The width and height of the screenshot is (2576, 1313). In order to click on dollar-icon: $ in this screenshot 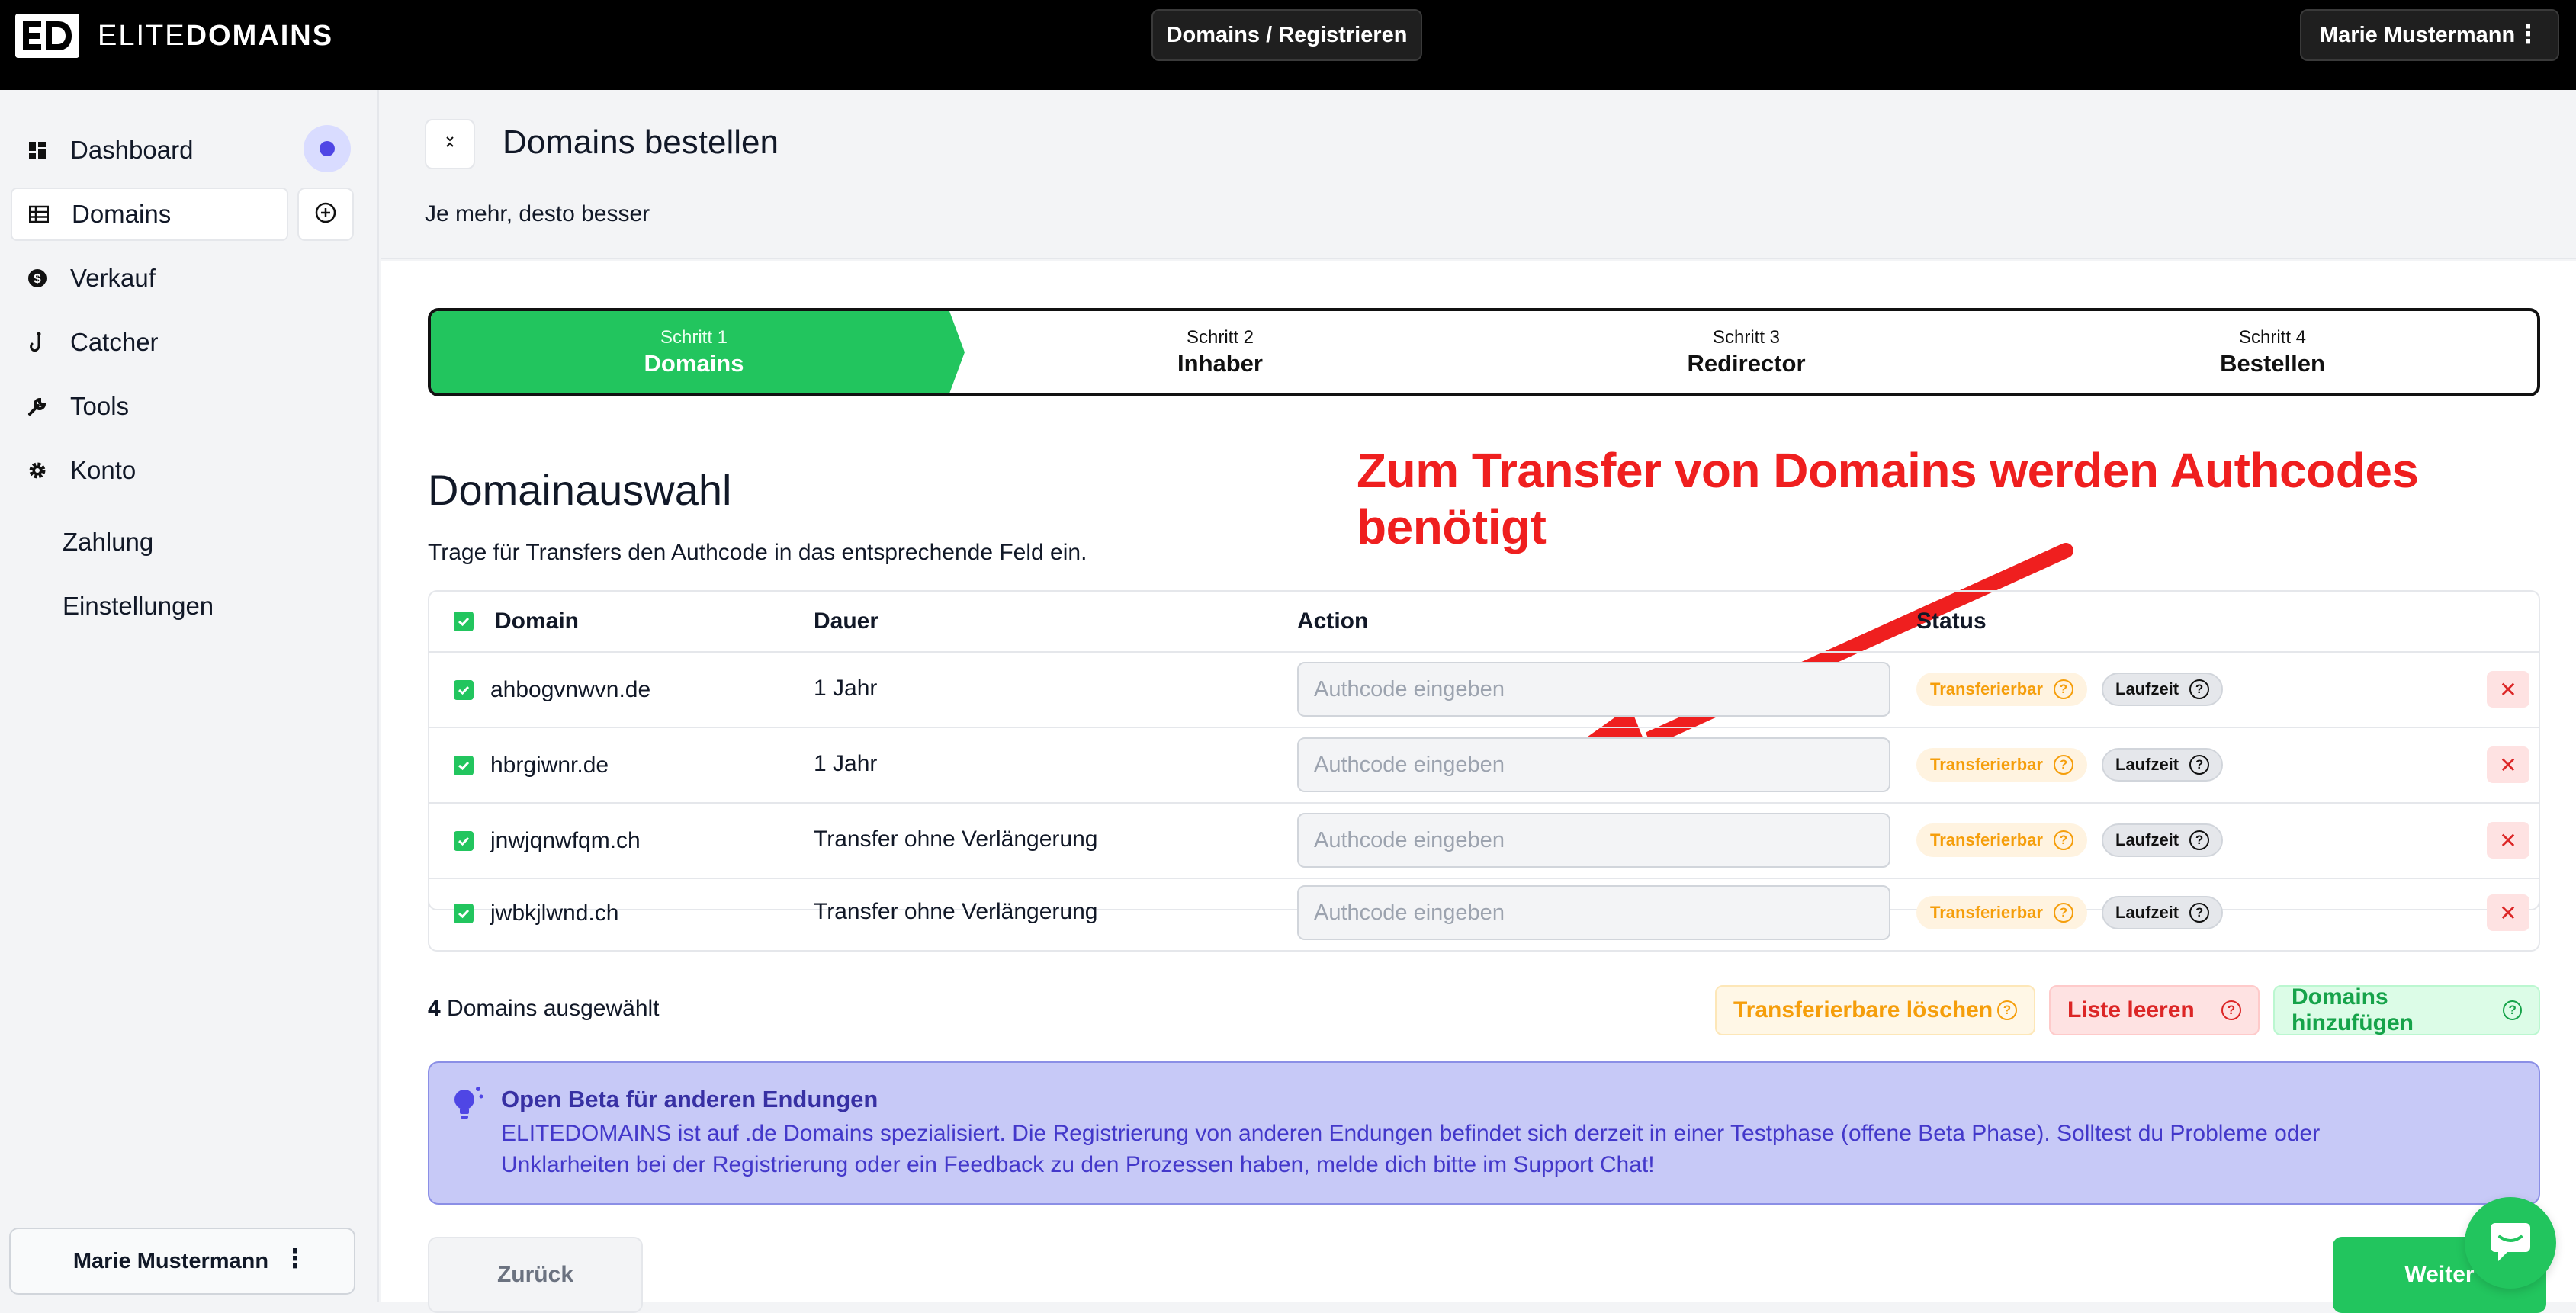, I will do `click(37, 278)`.